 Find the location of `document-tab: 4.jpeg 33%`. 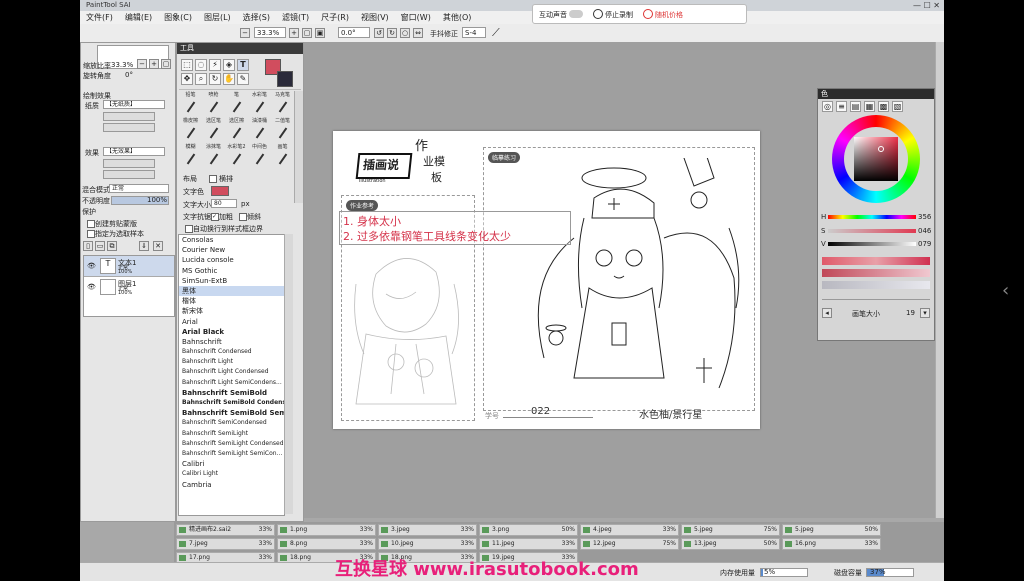

document-tab: 4.jpeg 33% is located at coordinates (629, 530).